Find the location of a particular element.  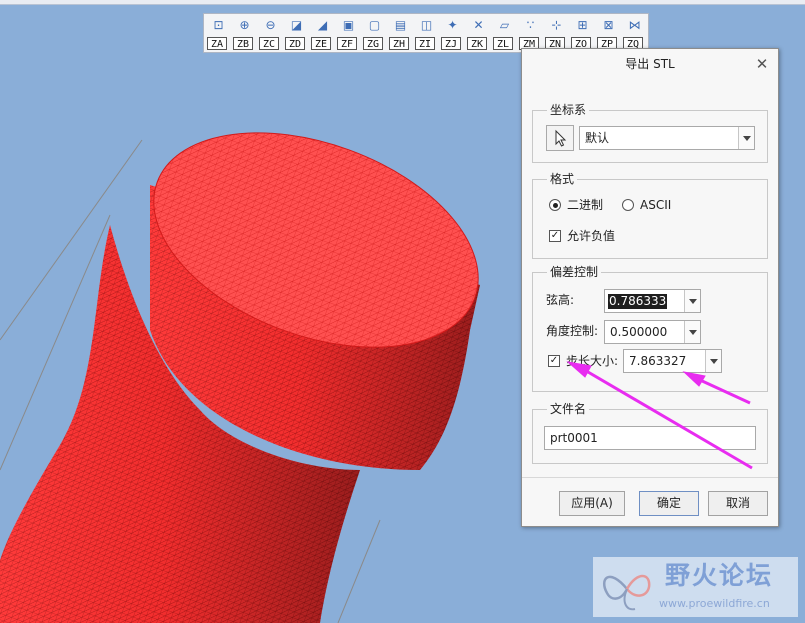

butterfly-logo-icon is located at coordinates (626, 592).